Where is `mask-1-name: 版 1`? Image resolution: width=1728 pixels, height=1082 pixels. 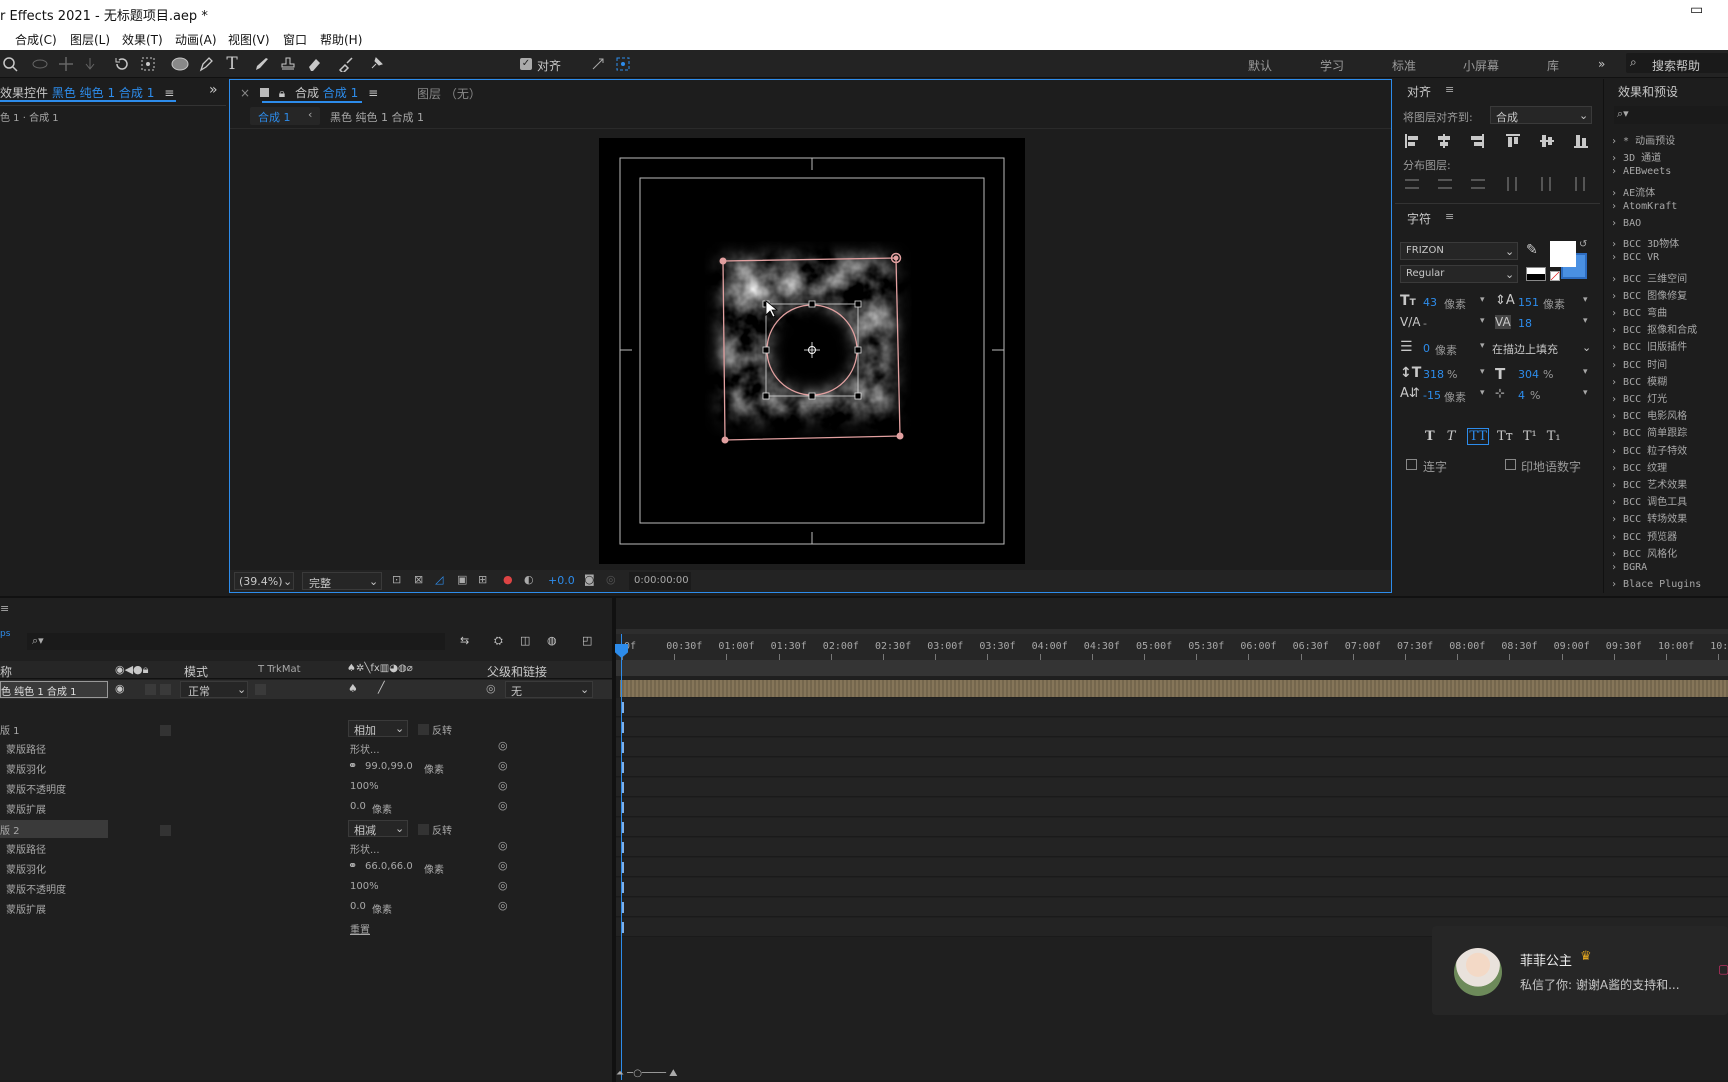 mask-1-name: 版 1 is located at coordinates (10, 731).